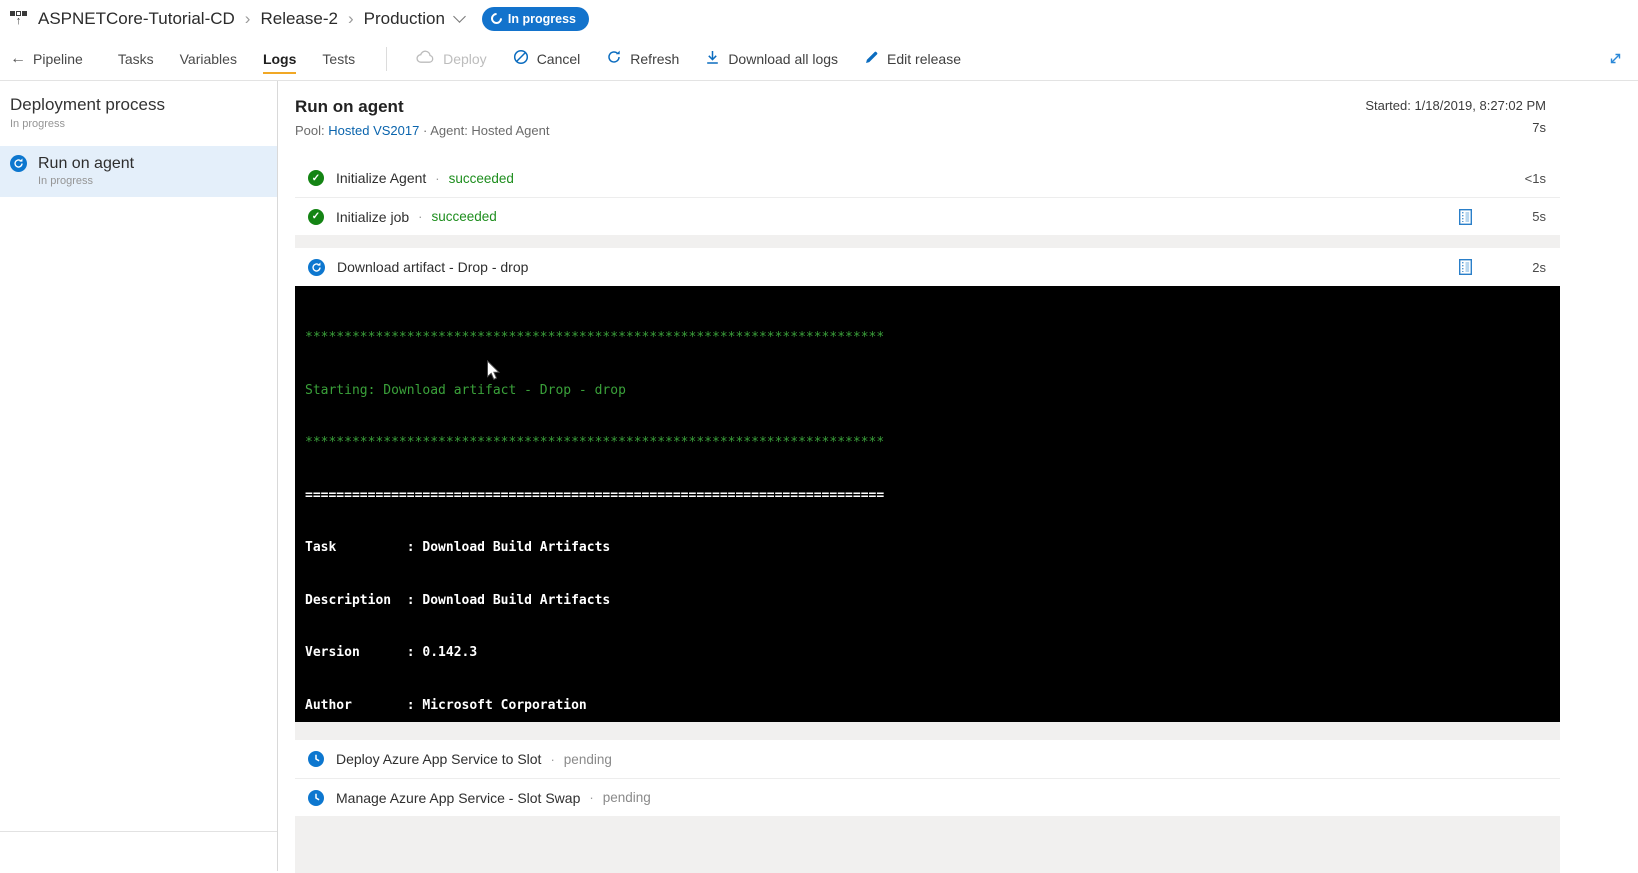 The width and height of the screenshot is (1638, 873). I want to click on status-badge: In progress, so click(535, 18).